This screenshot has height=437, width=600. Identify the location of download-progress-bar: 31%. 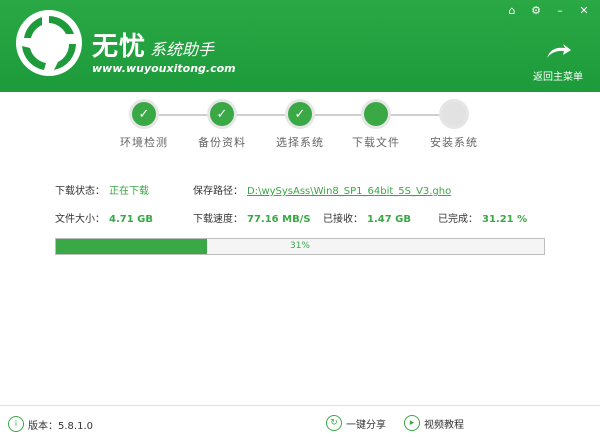
(300, 246).